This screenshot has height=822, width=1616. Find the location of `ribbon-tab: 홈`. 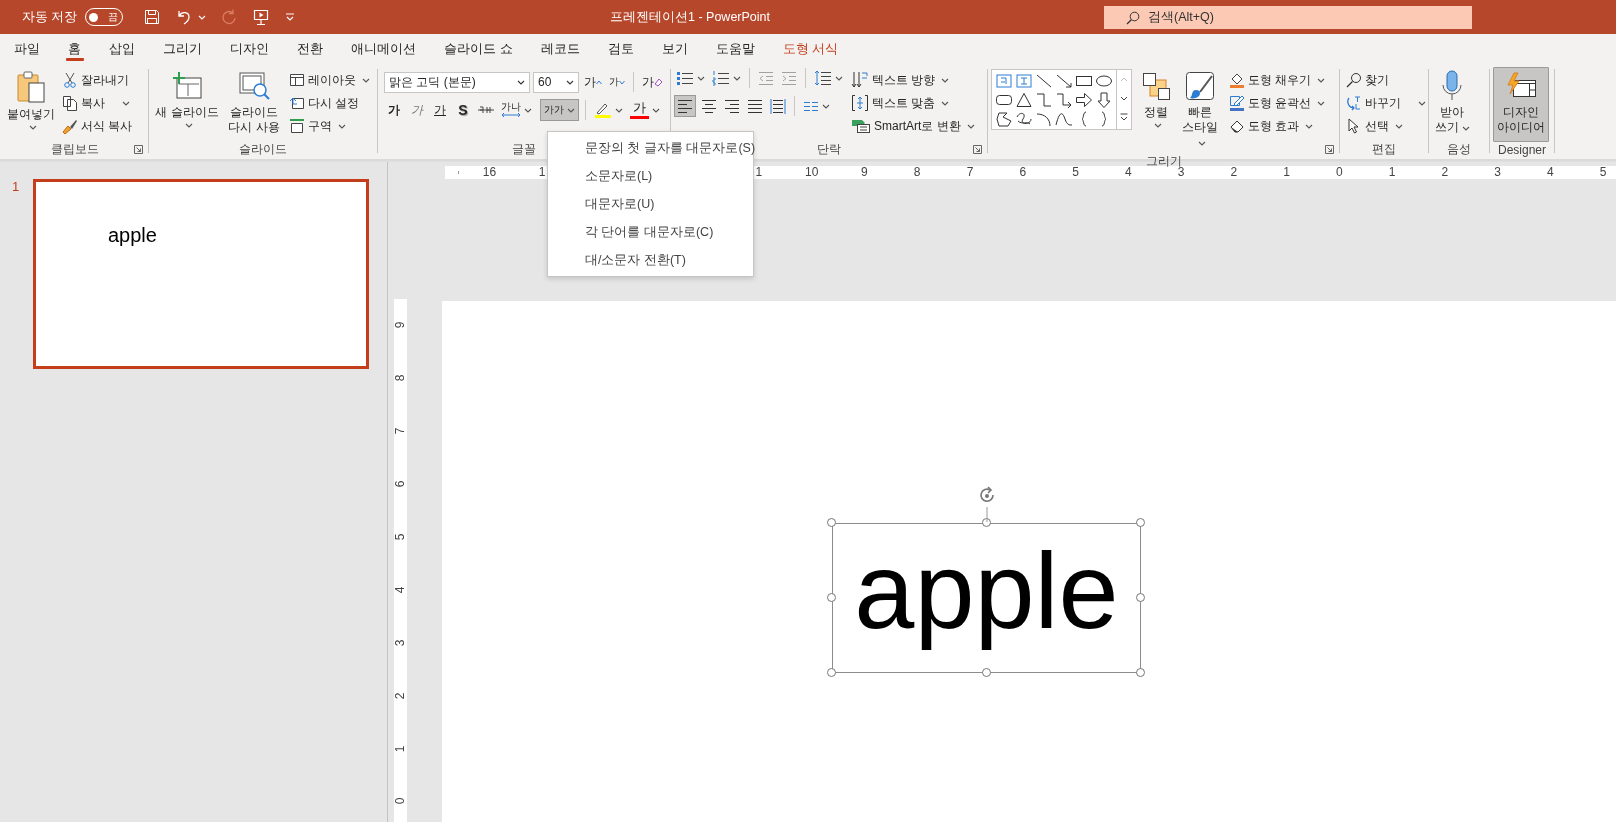

ribbon-tab: 홈 is located at coordinates (74, 49).